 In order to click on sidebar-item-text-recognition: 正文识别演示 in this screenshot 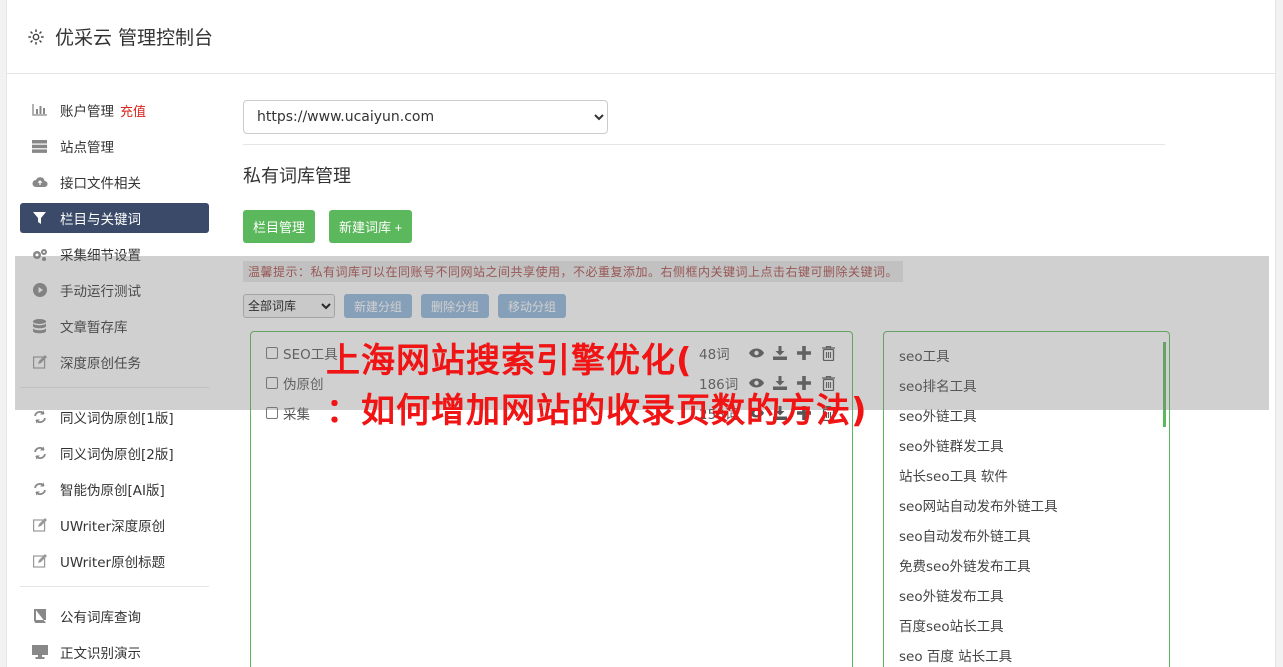, I will do `click(114, 652)`.